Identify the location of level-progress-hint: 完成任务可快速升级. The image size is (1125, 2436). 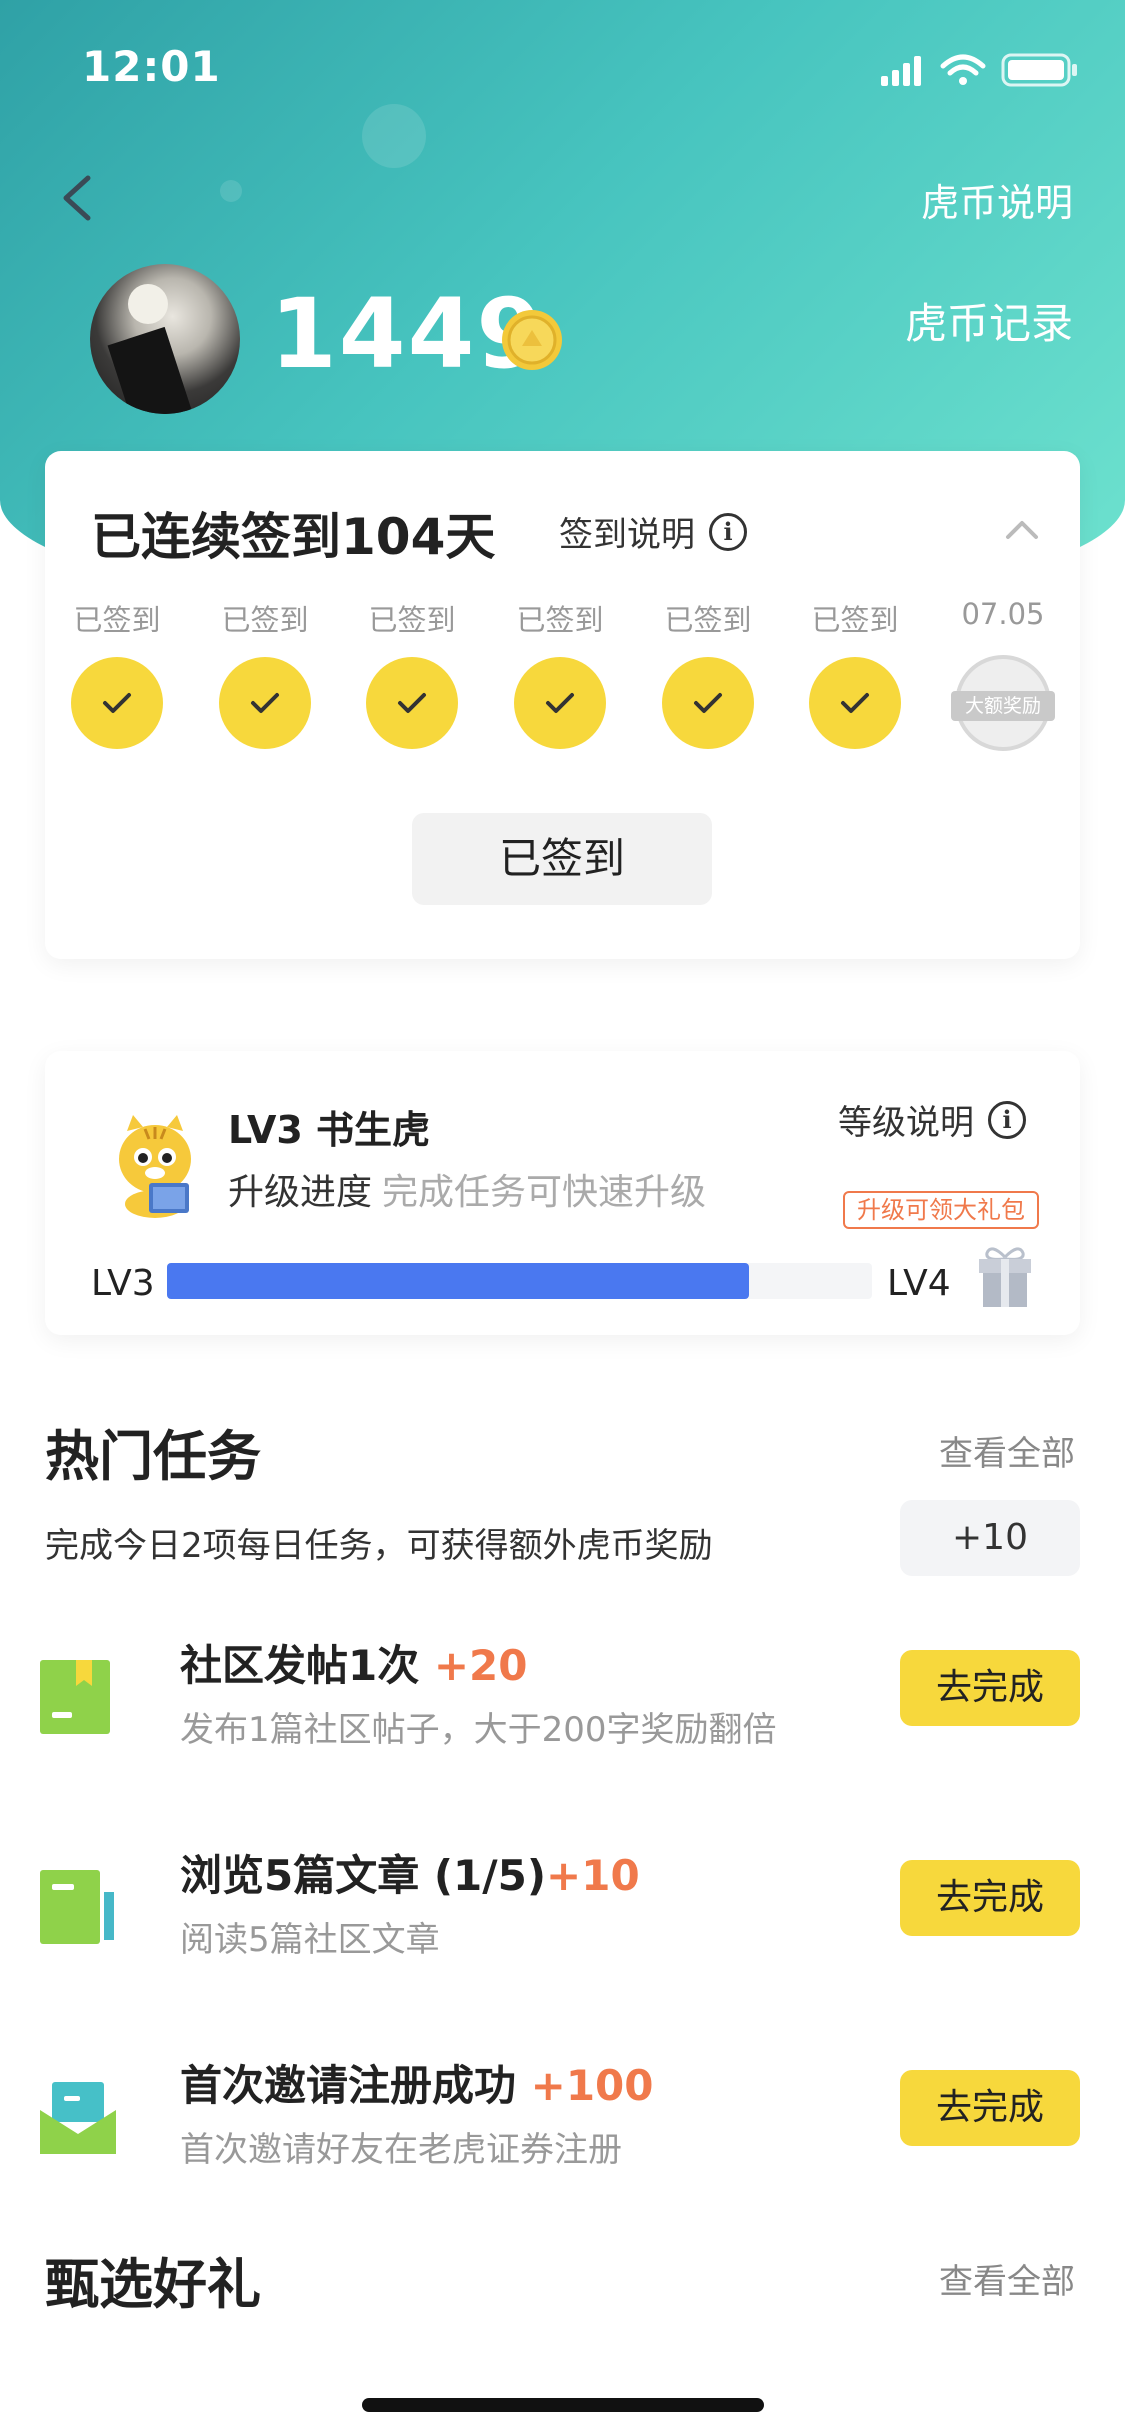
(544, 1192).